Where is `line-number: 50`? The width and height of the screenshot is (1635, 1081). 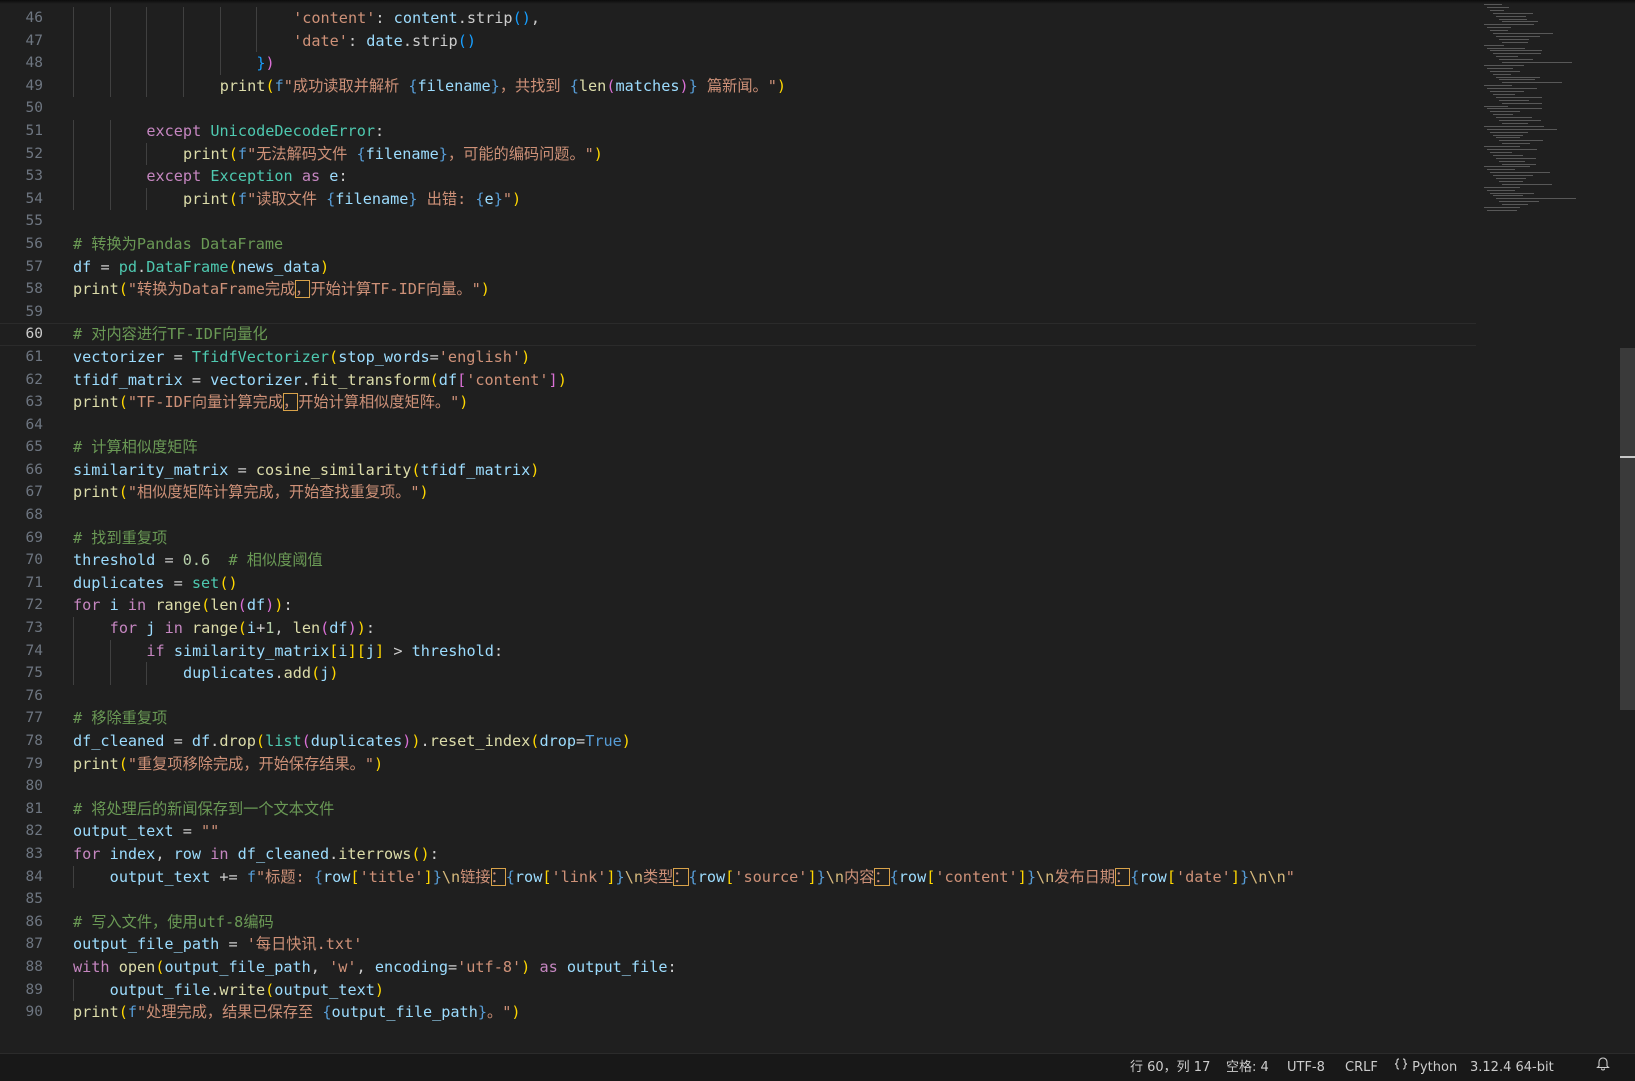 line-number: 50 is located at coordinates (21, 108).